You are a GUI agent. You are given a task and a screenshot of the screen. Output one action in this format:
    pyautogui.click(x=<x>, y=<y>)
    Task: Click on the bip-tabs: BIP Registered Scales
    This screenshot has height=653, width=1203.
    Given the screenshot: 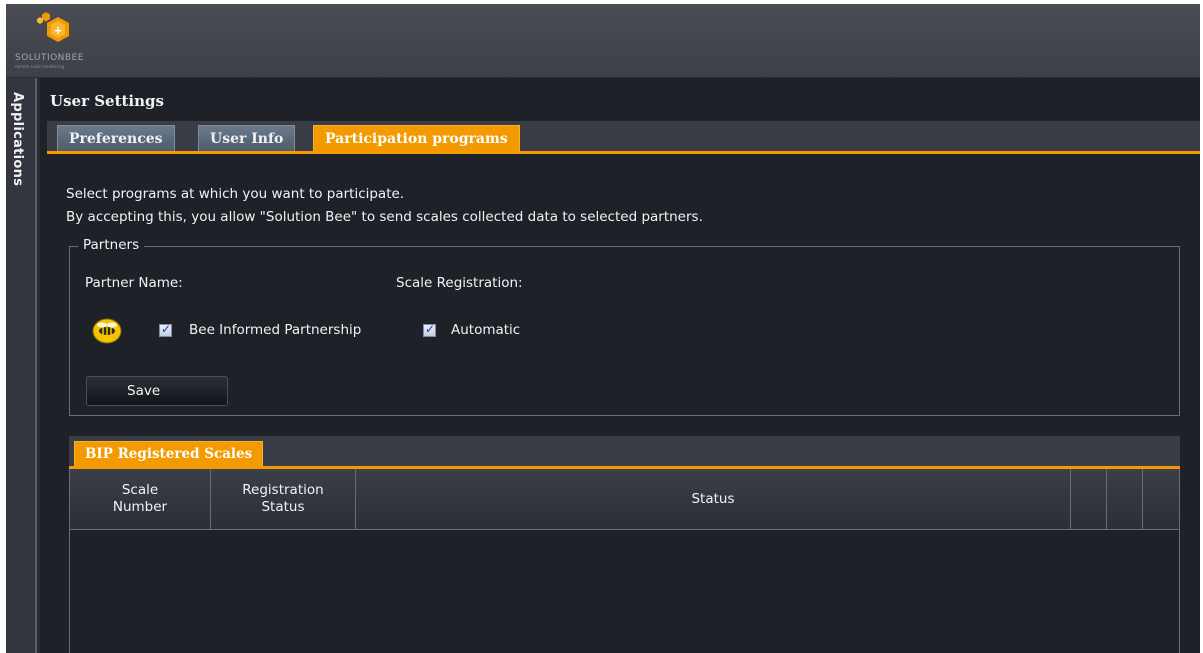 What is the action you would take?
    pyautogui.click(x=624, y=452)
    